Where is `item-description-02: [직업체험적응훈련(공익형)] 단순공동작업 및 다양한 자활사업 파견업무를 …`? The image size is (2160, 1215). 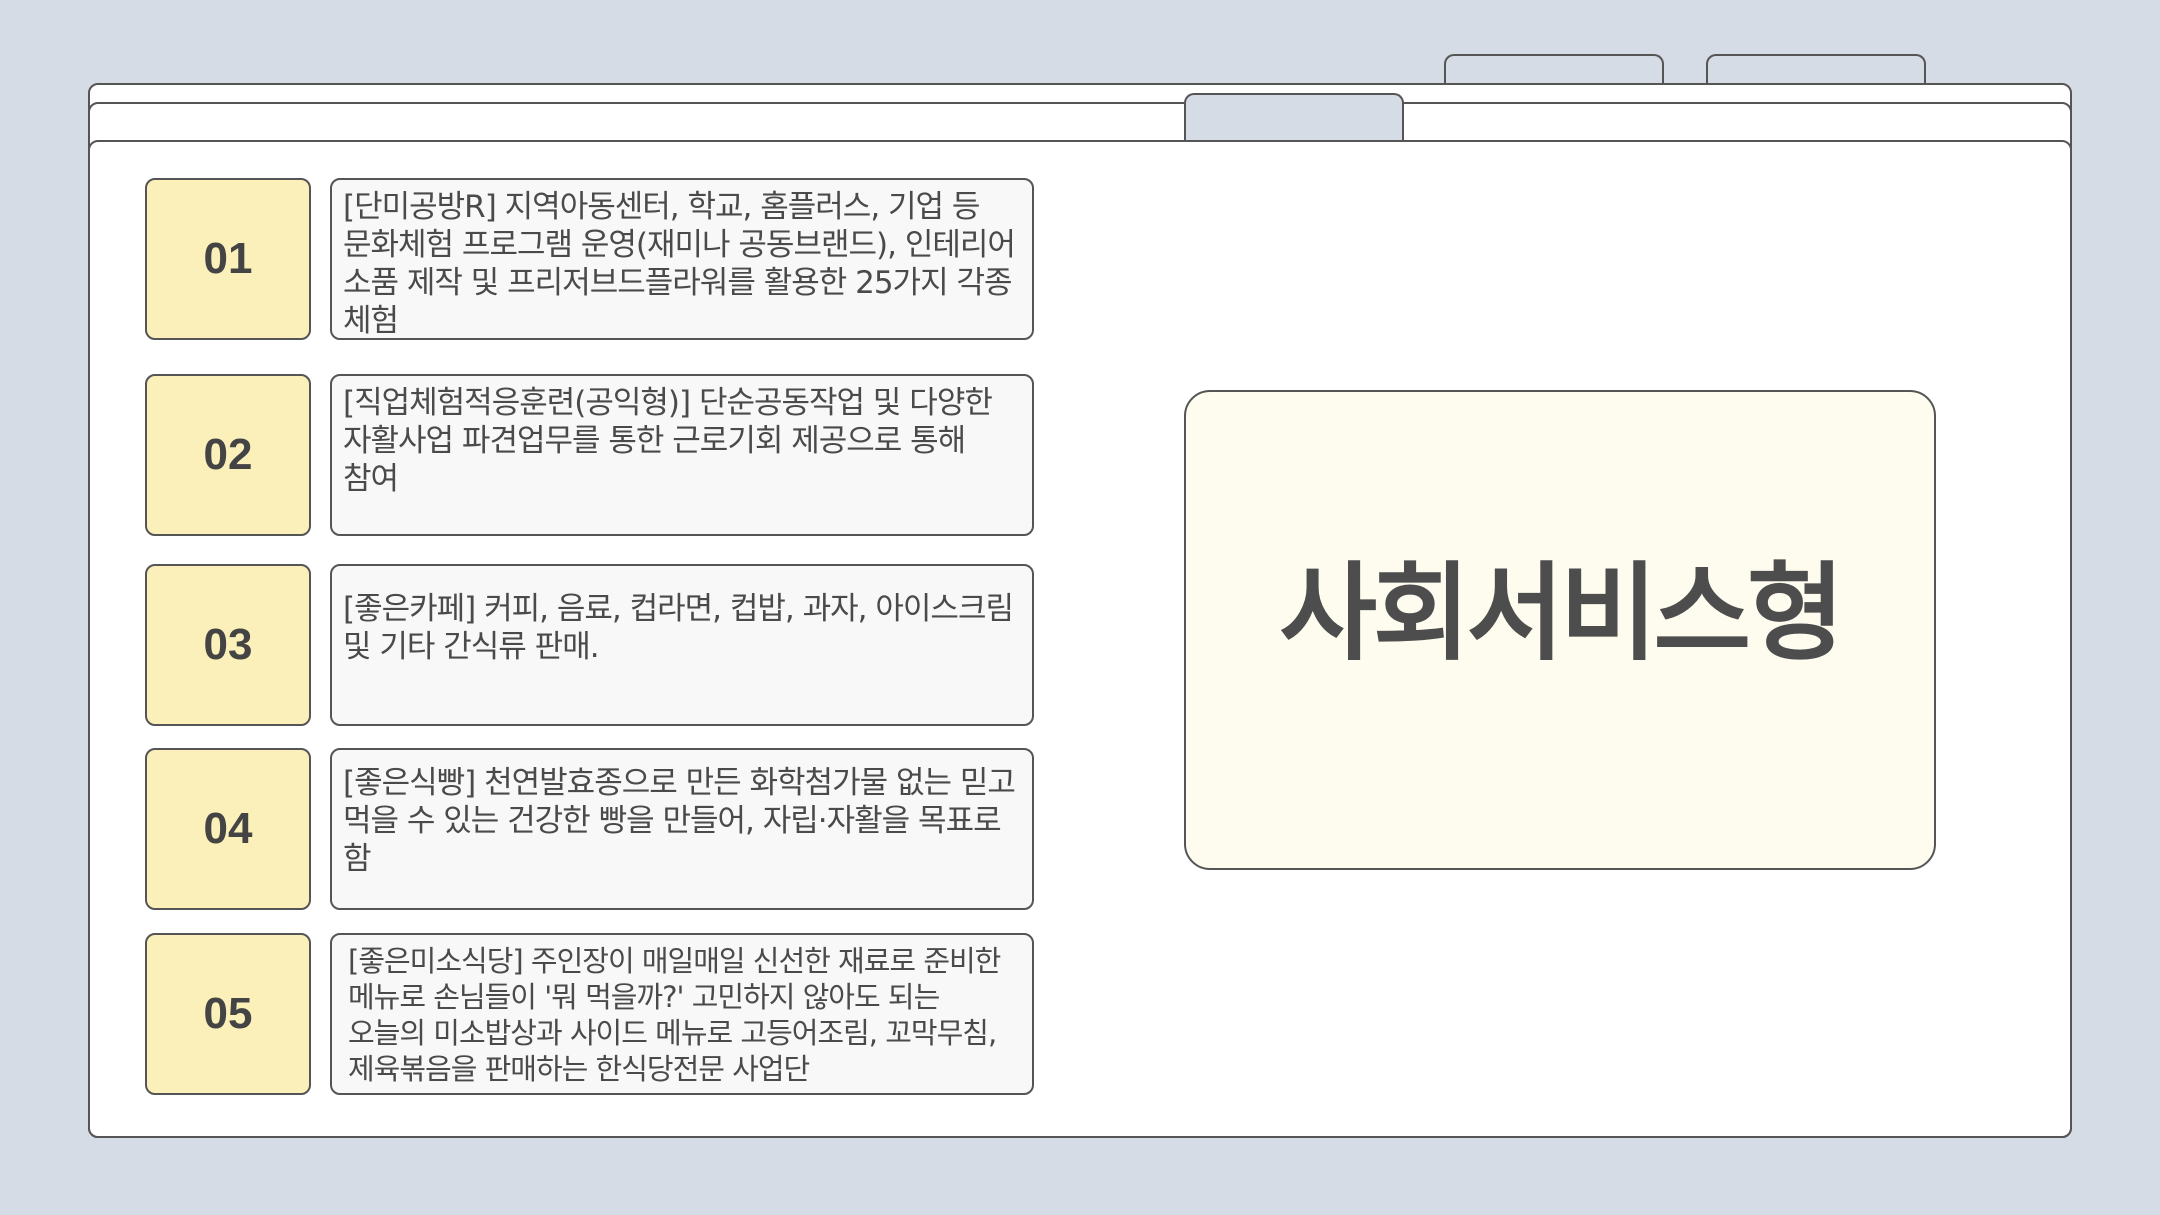
item-description-02: [직업체험적응훈련(공익형)] 단순공동작업 및 다양한 자활사업 파견업무를 … is located at coordinates (682, 455).